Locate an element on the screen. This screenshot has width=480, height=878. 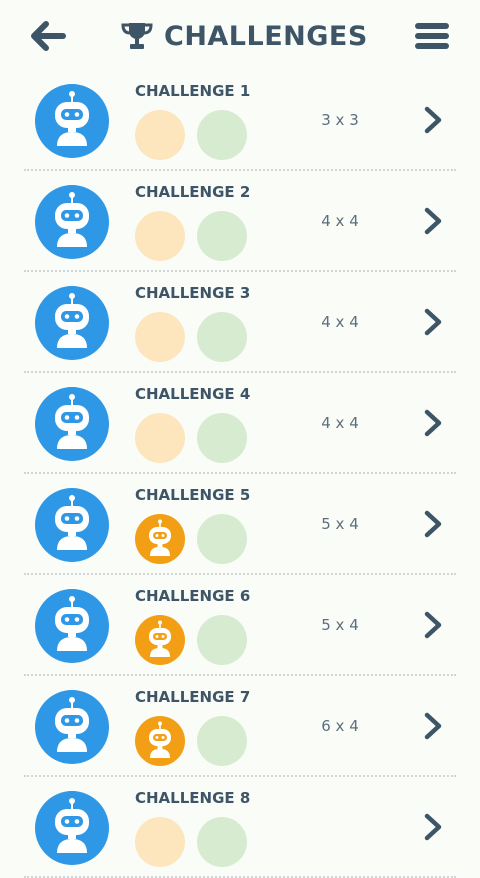
challenge-title: CHALLENGE 5 is located at coordinates (193, 495).